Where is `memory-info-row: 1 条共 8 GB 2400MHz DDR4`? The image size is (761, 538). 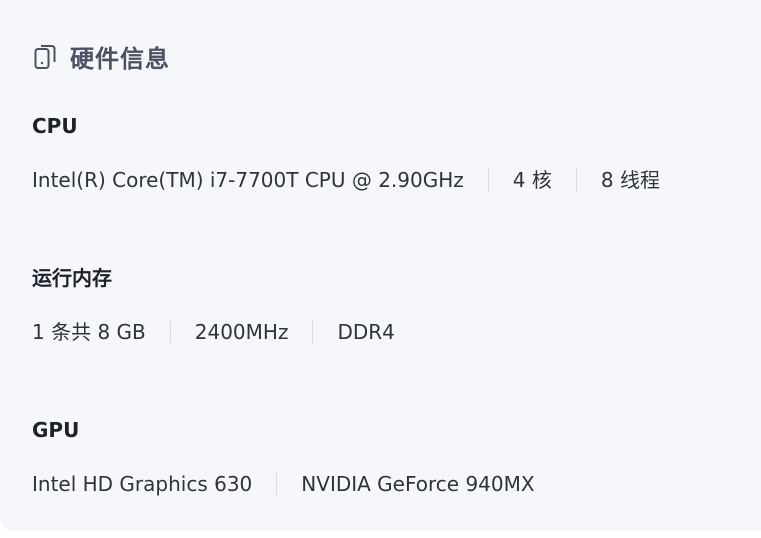
memory-info-row: 1 条共 8 GB 2400MHz DDR4 is located at coordinates (213, 332).